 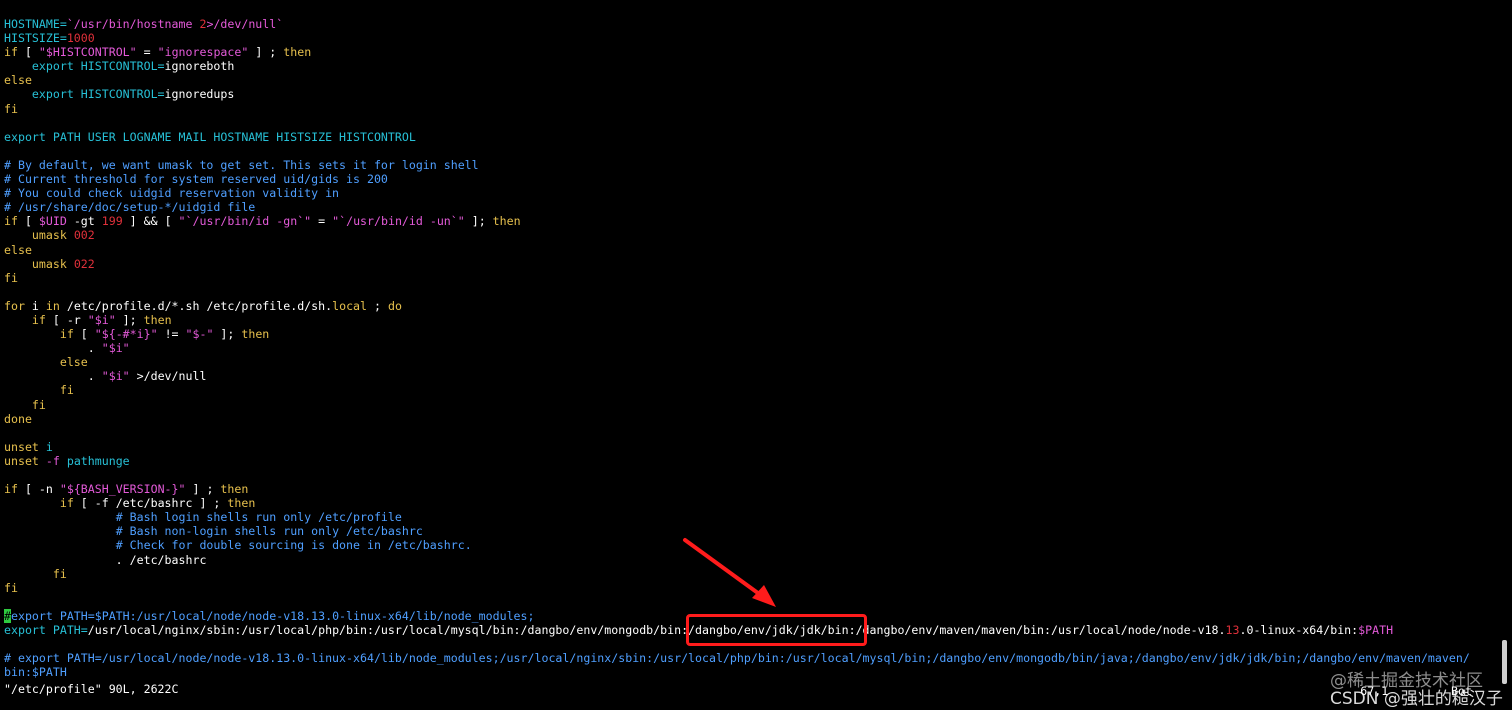 What do you see at coordinates (1416, 699) in the screenshot?
I see `watermark-csdn: CSDN @强壮的糙汉子` at bounding box center [1416, 699].